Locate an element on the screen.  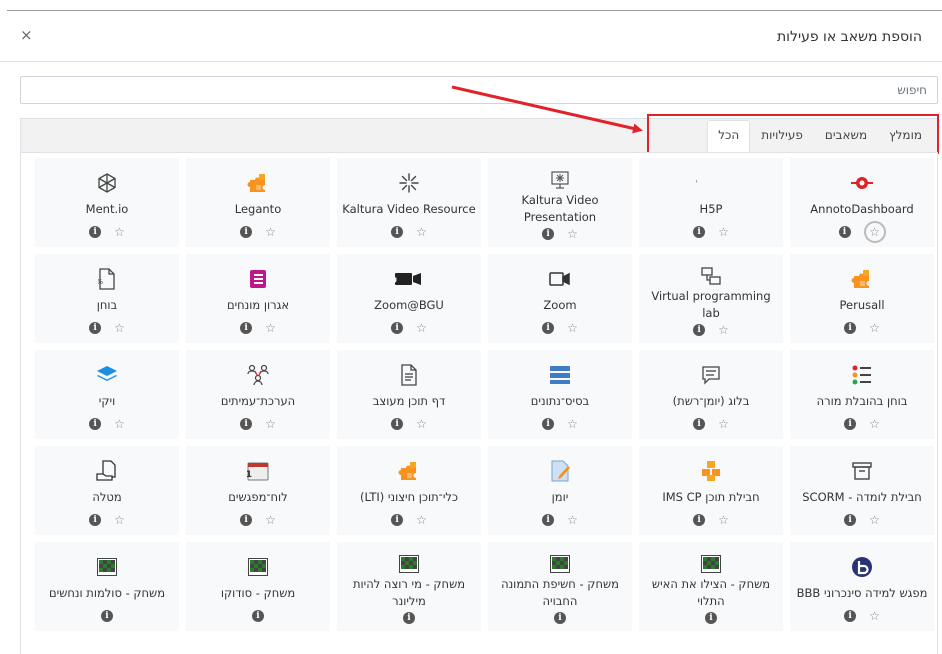
activity-tile: משחק - מי רוצה להיות מיליונר i is located at coordinates (409, 586).